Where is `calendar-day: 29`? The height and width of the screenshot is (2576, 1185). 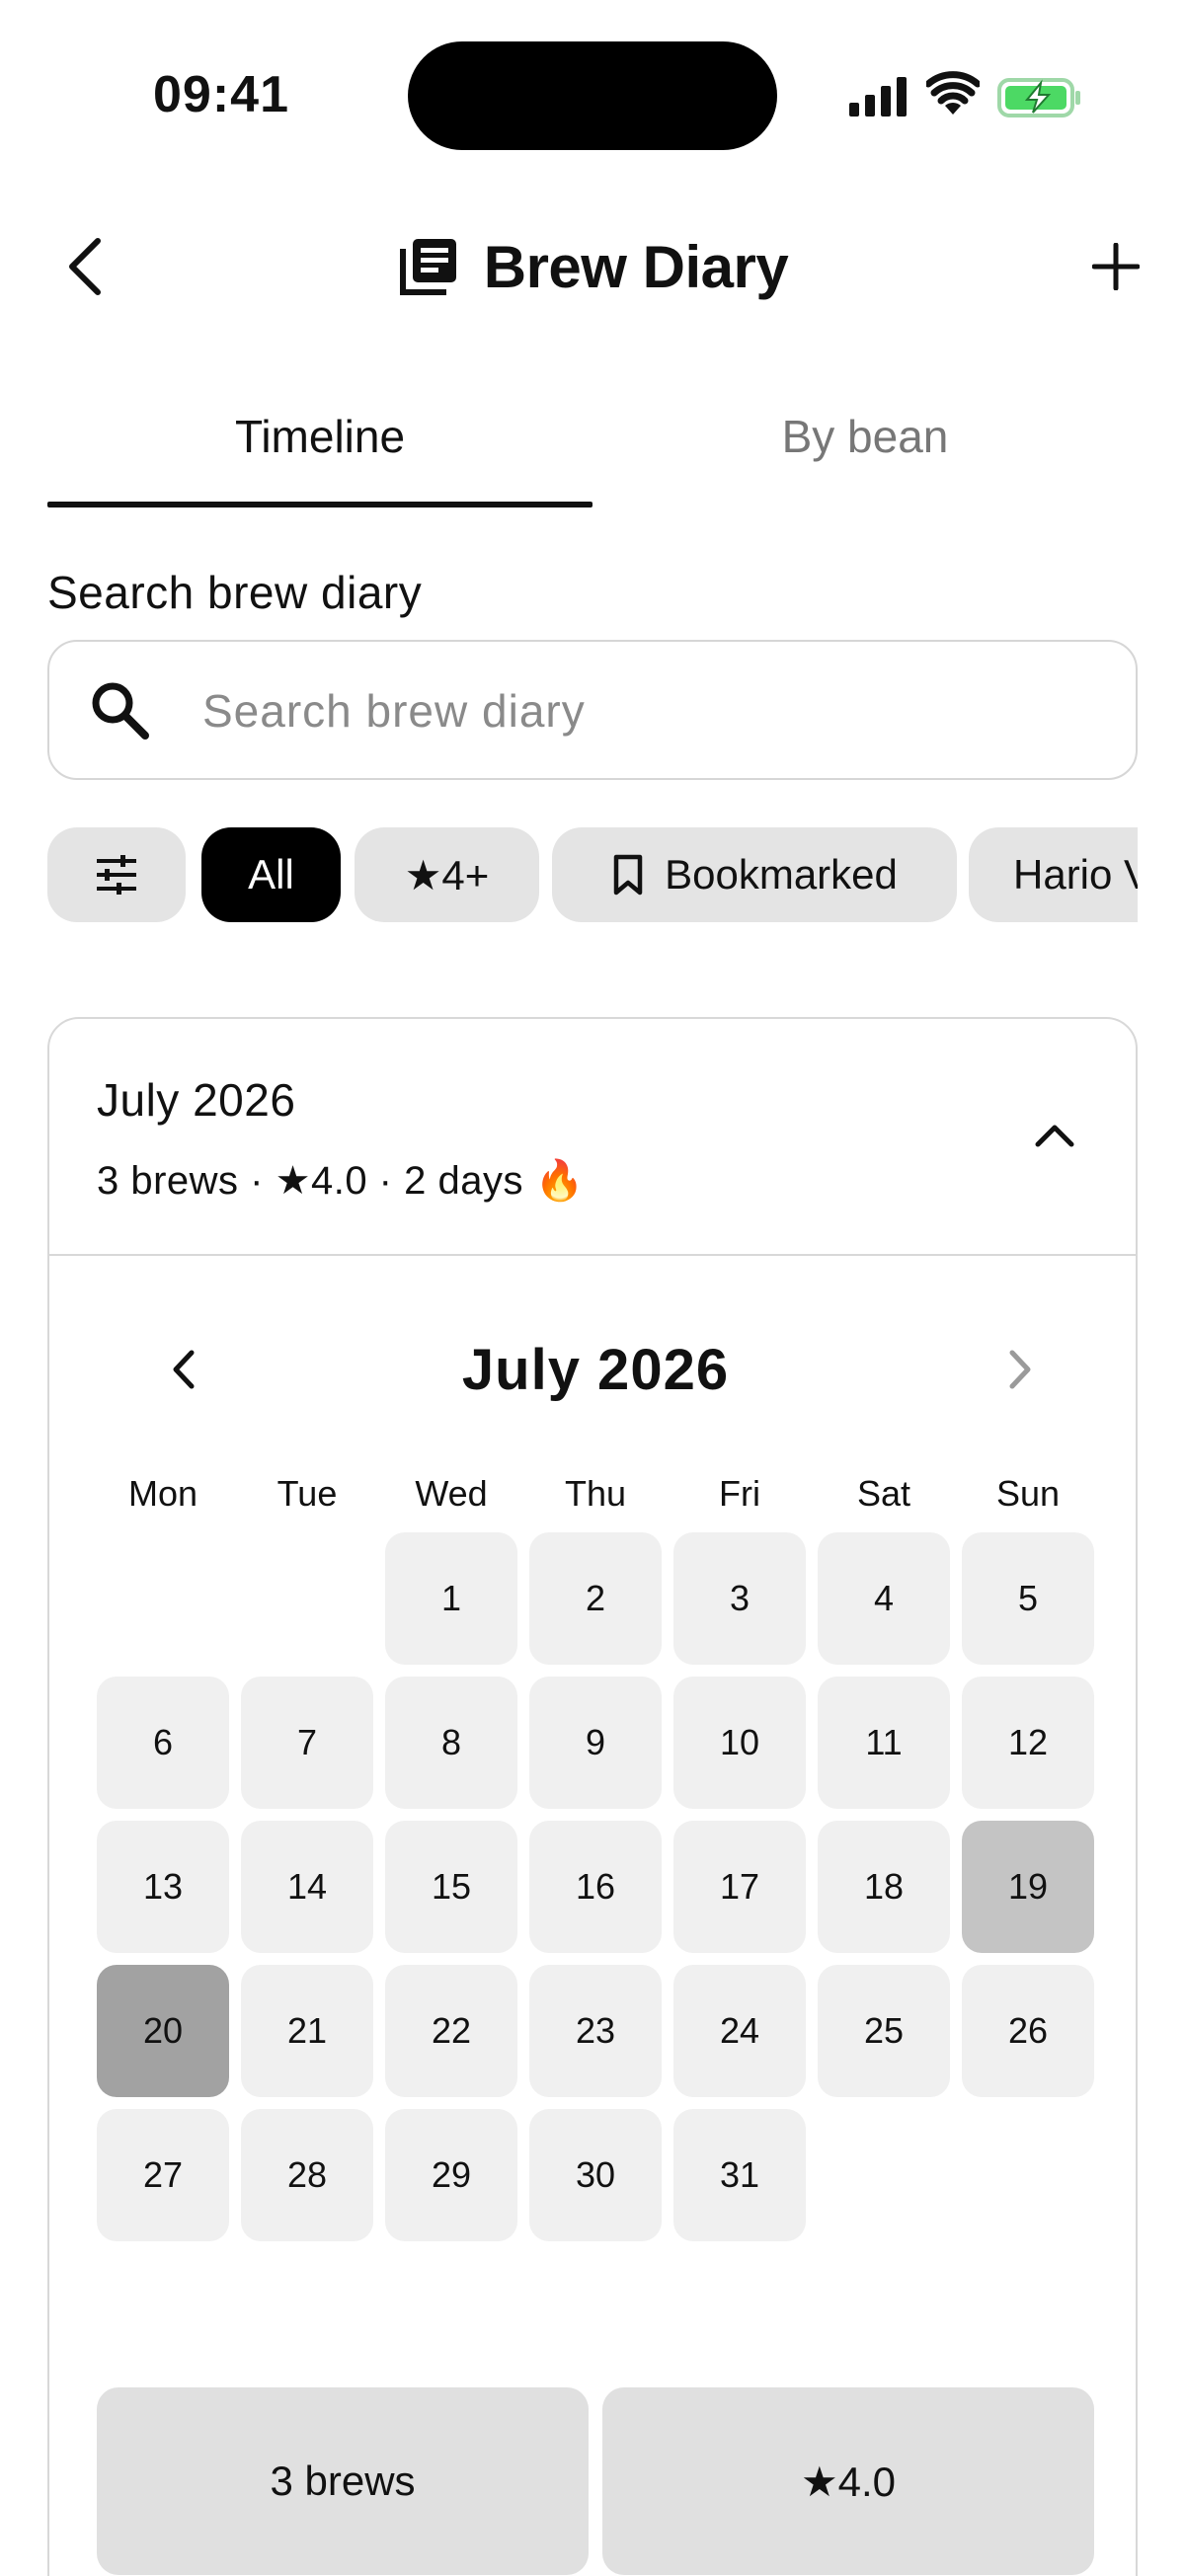 calendar-day: 29 is located at coordinates (451, 2175).